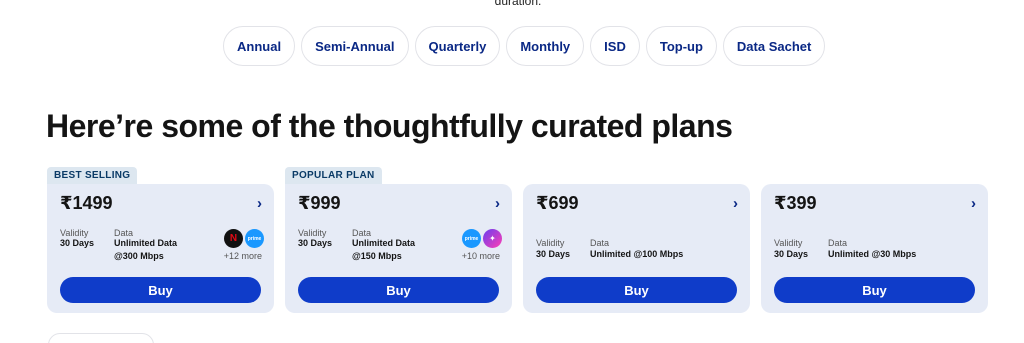  Describe the element at coordinates (139, 256) in the screenshot. I see `data-value-line2: @300 Mbps` at that location.